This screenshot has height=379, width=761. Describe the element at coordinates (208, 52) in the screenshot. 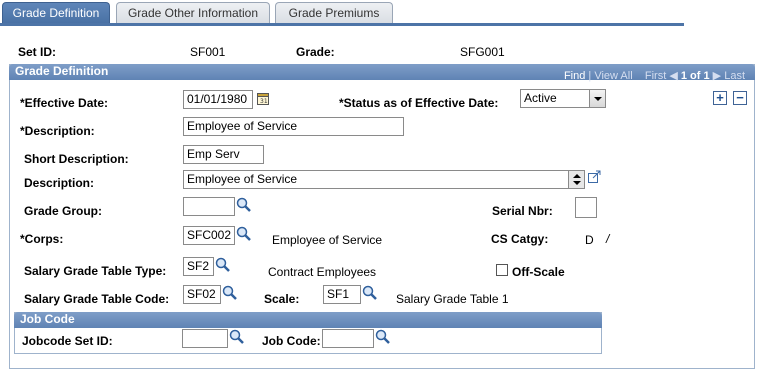

I see `setid-value: SF001` at that location.